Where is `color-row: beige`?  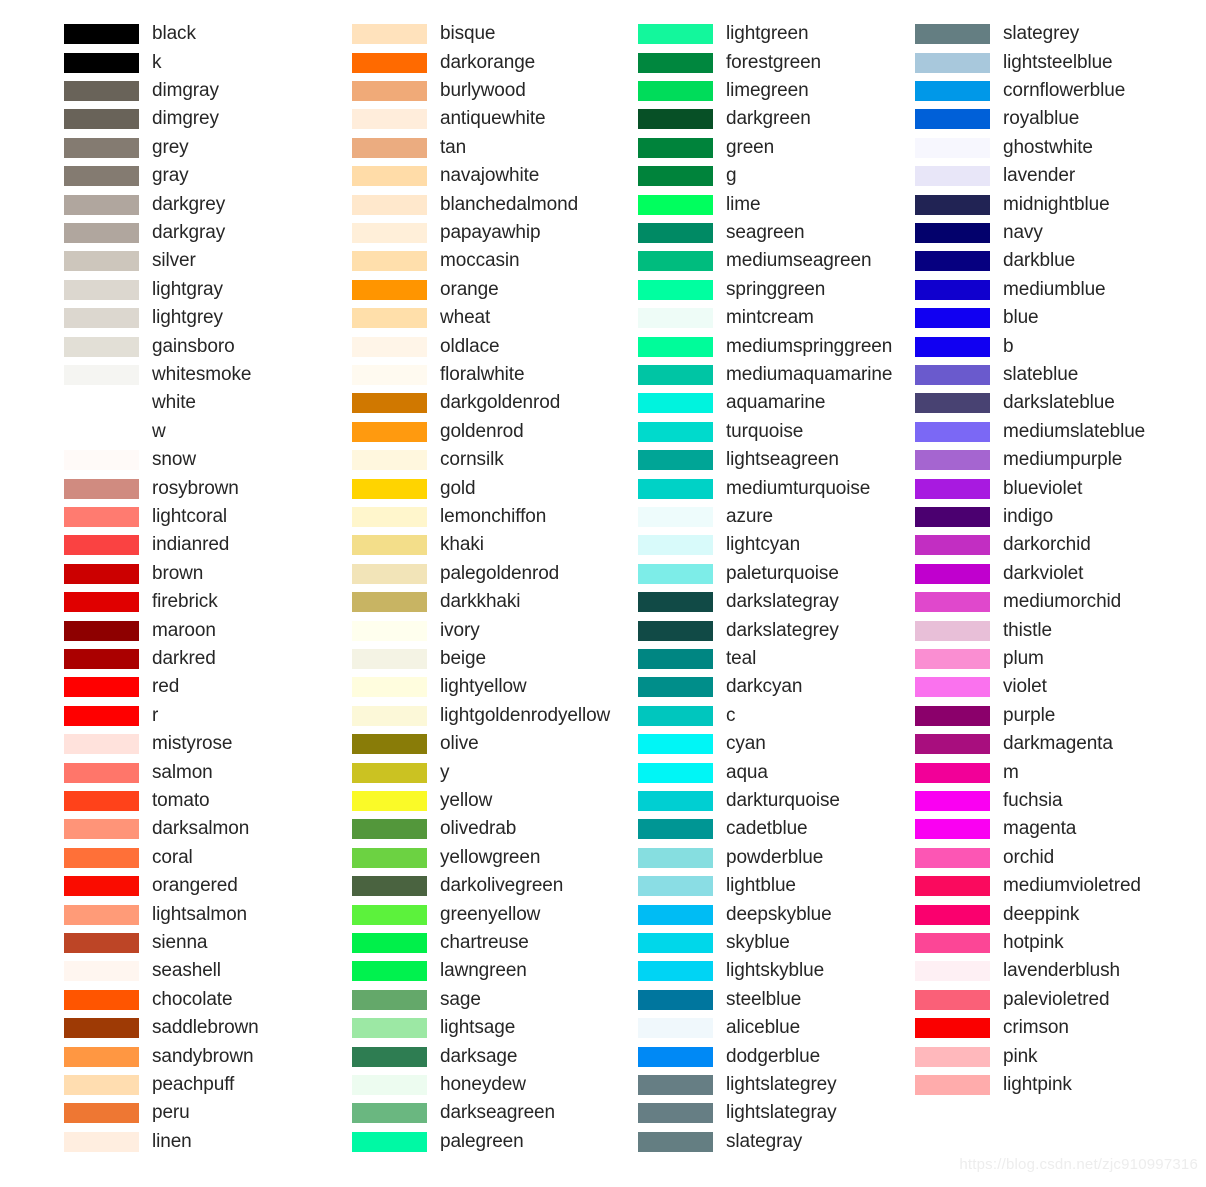
color-row: beige is located at coordinates (387, 659).